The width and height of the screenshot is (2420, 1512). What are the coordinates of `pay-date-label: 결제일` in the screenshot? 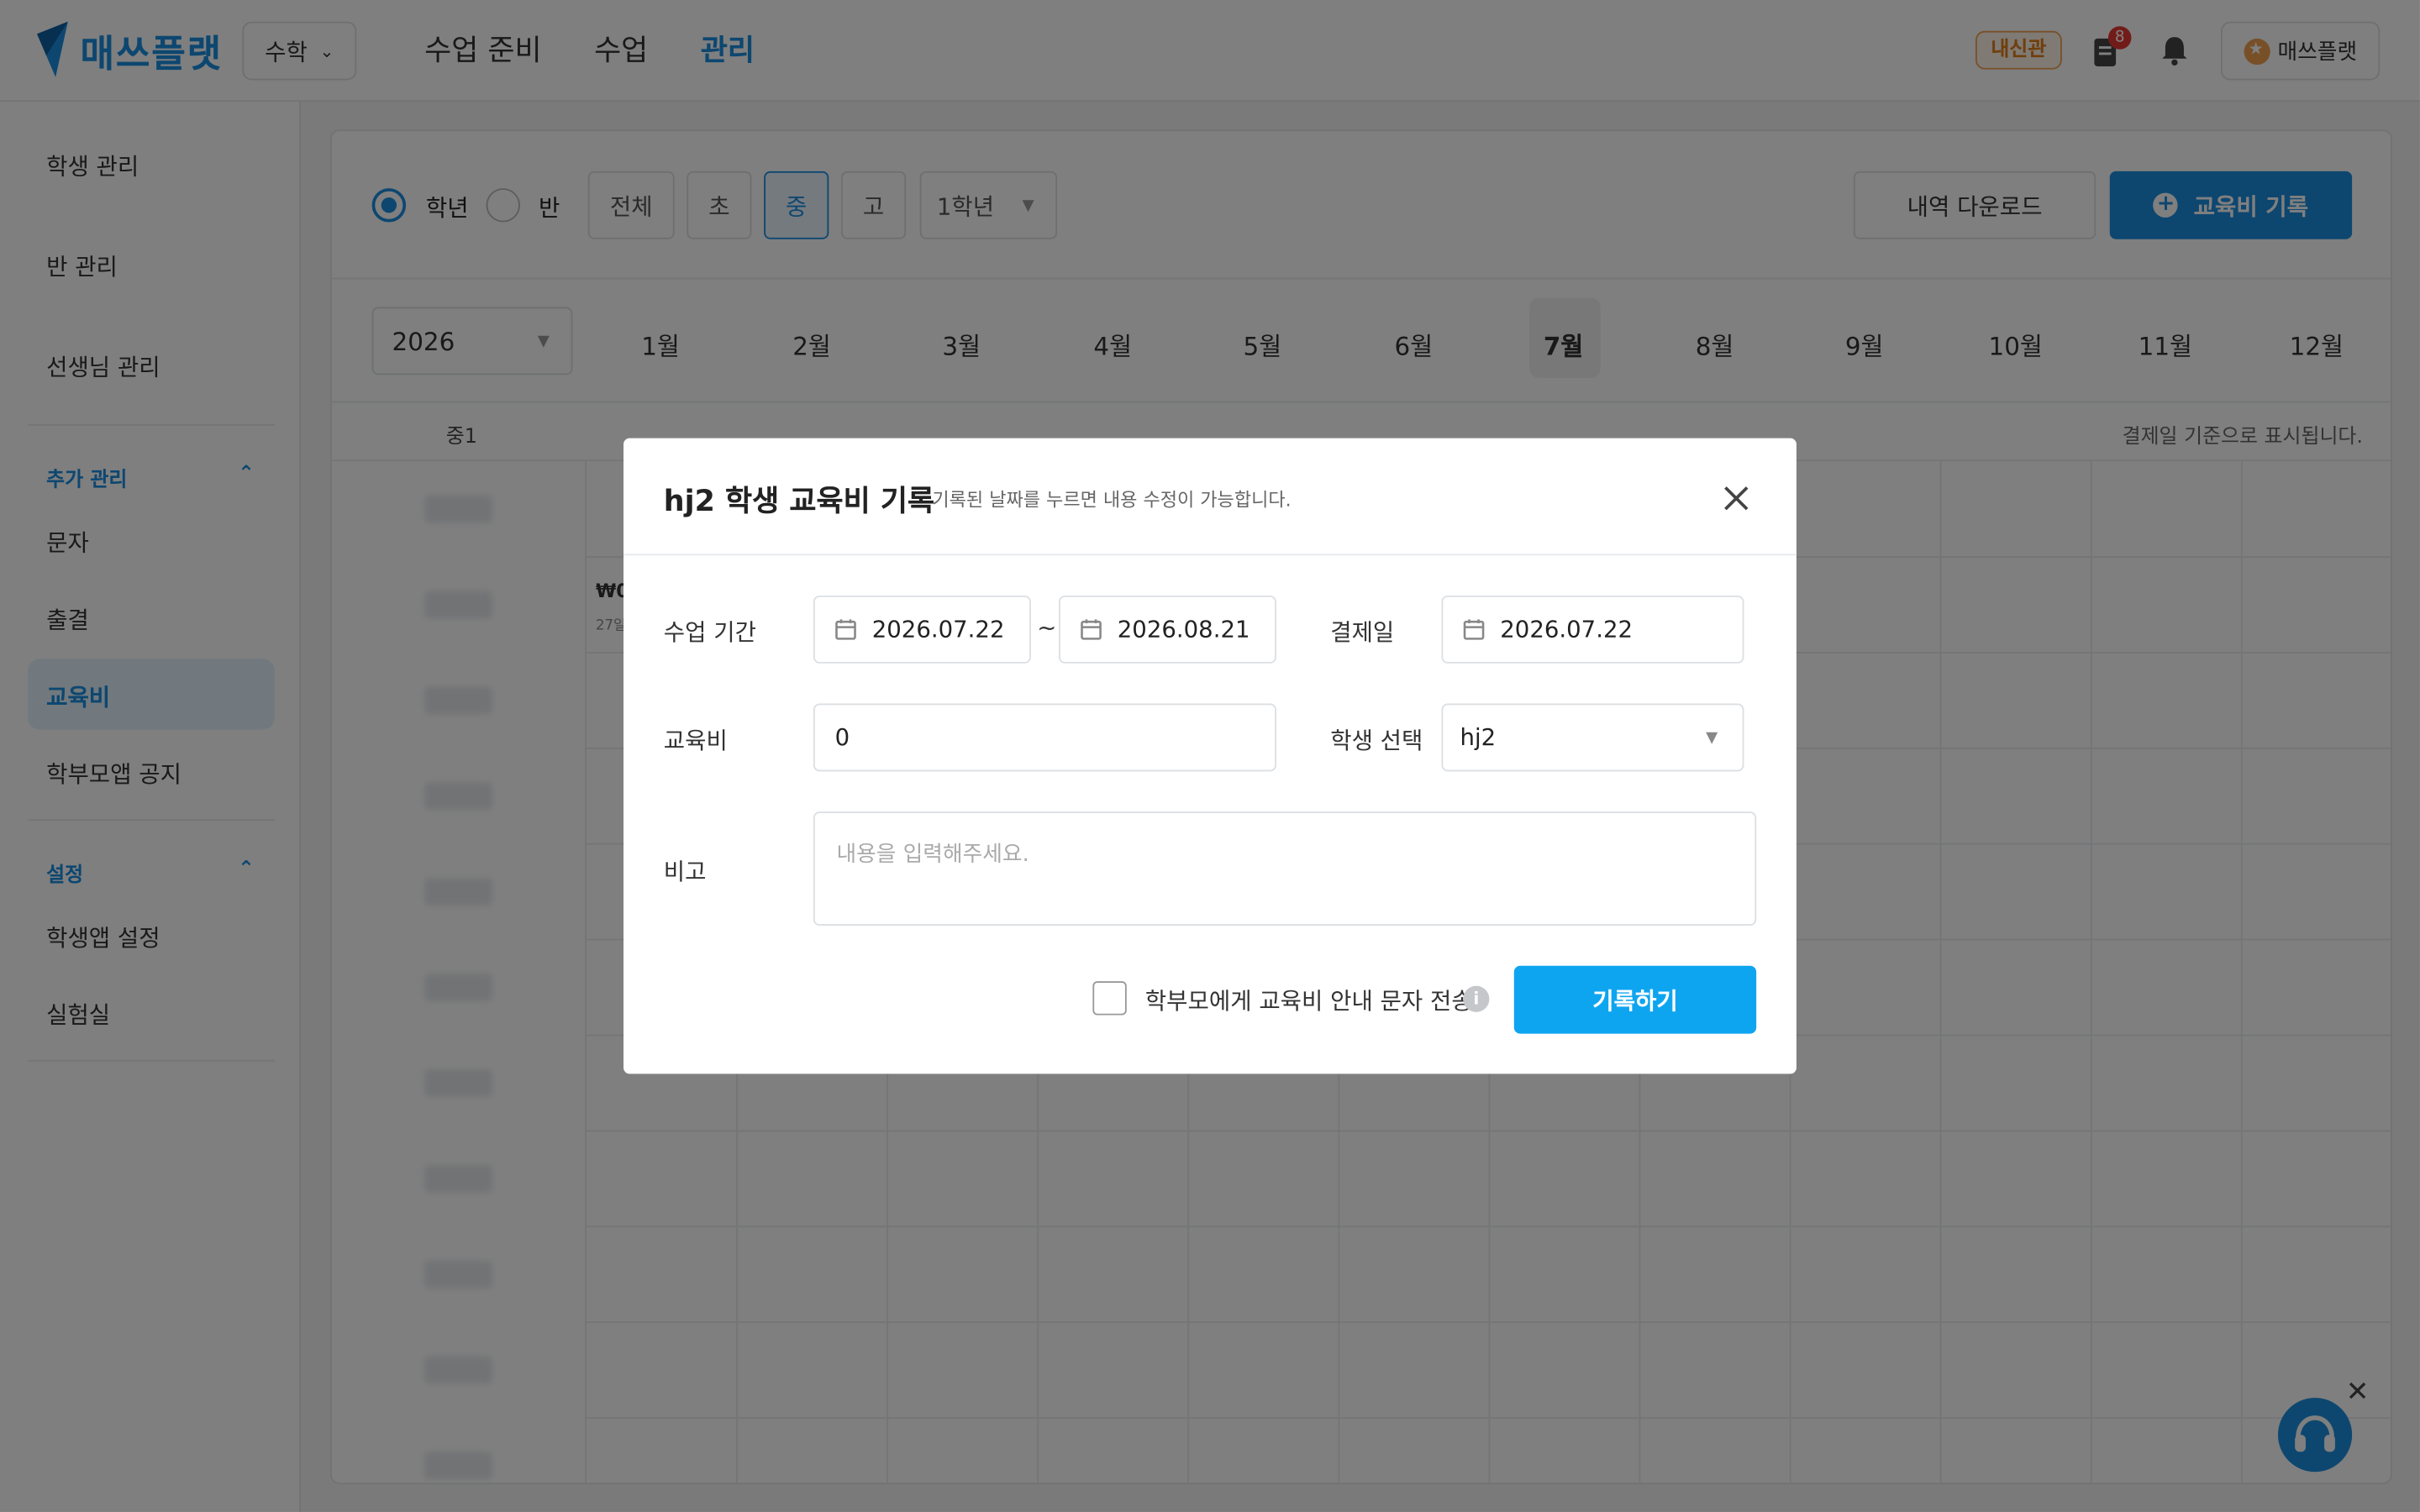 It's located at (1362, 632).